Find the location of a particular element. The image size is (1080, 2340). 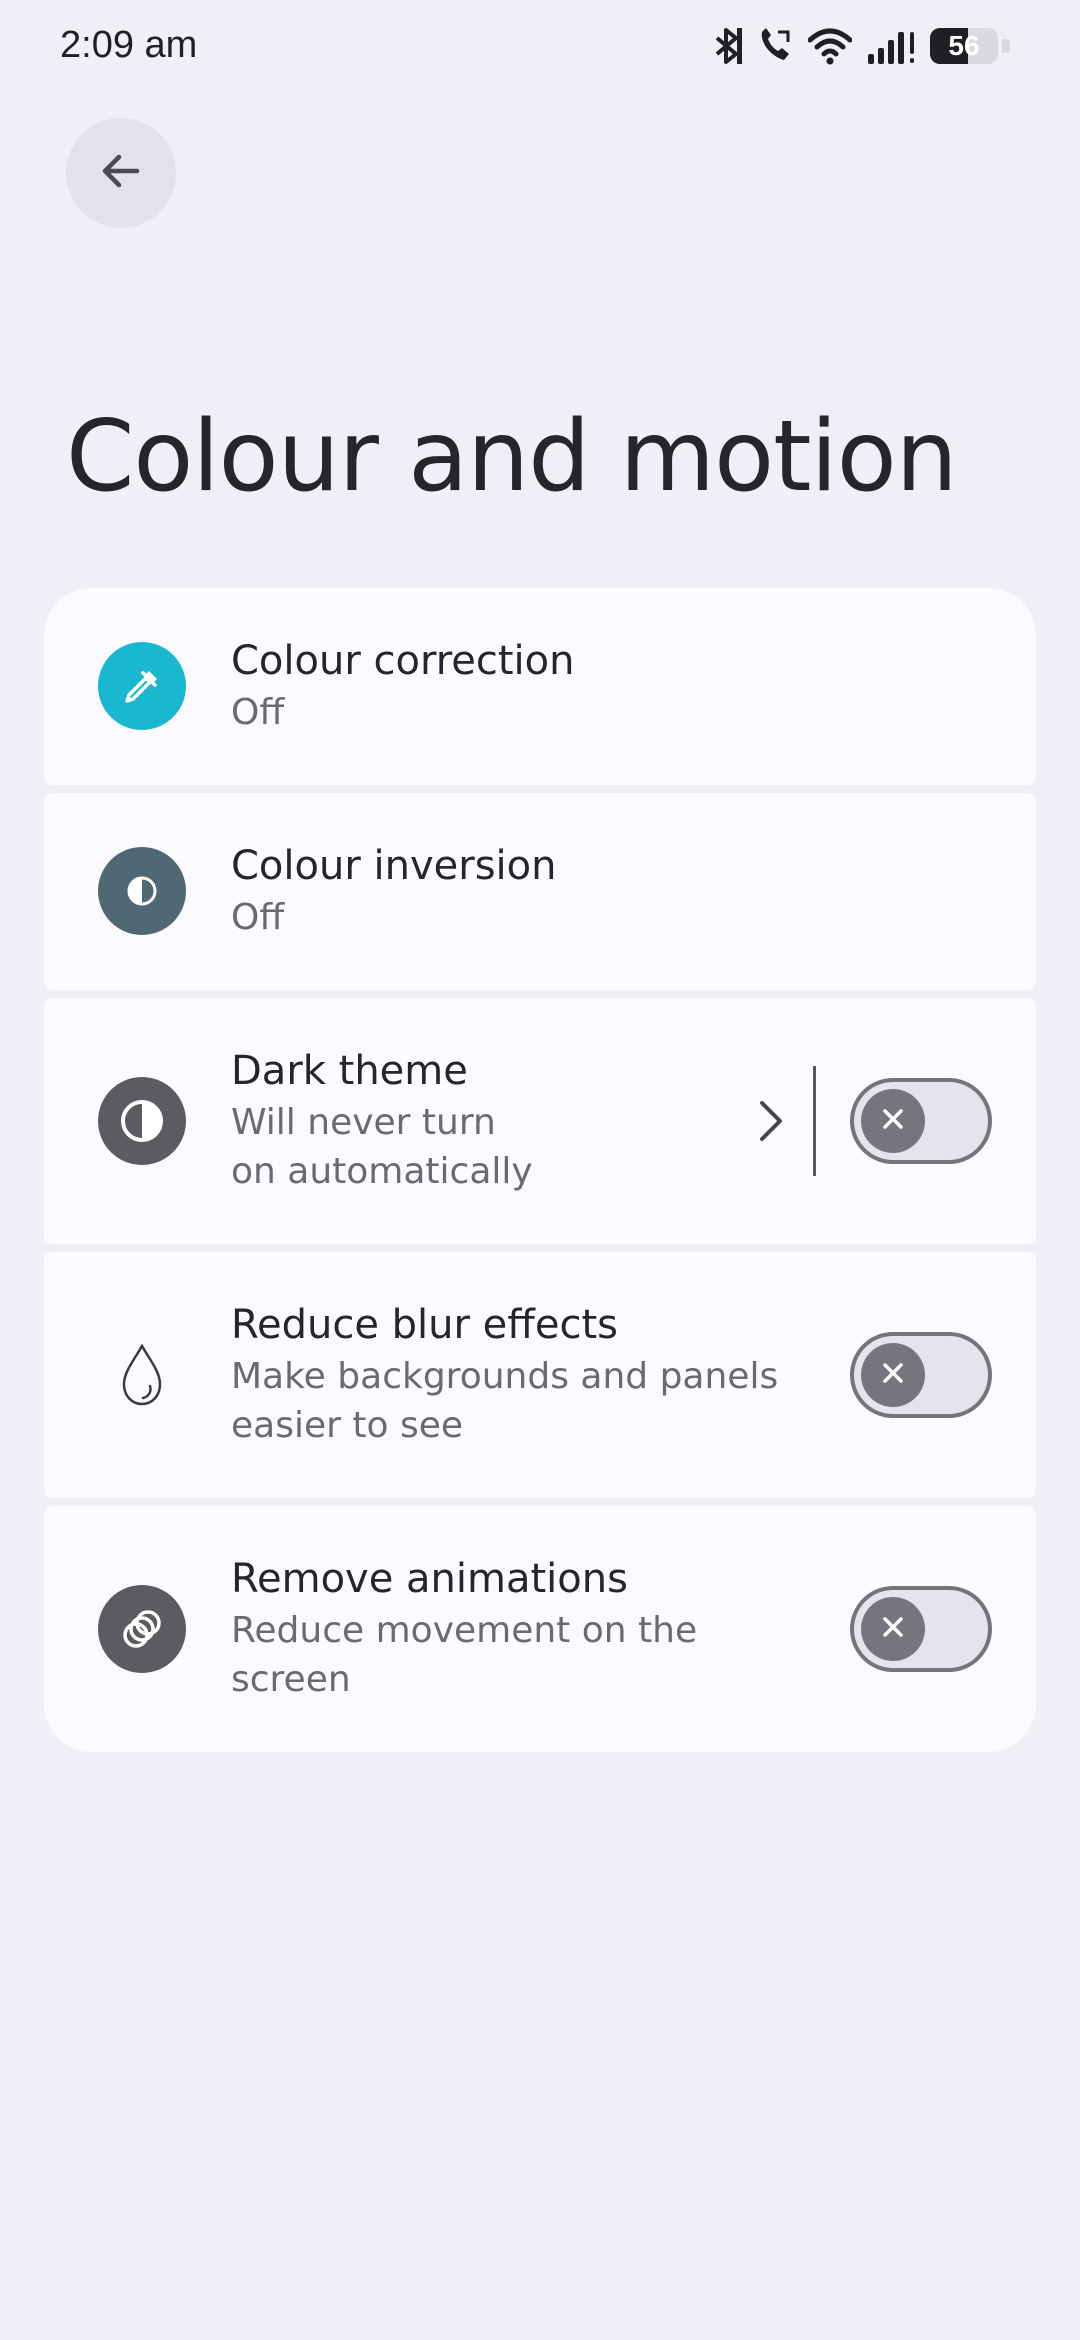

wifi-calling-icon is located at coordinates (775, 46).